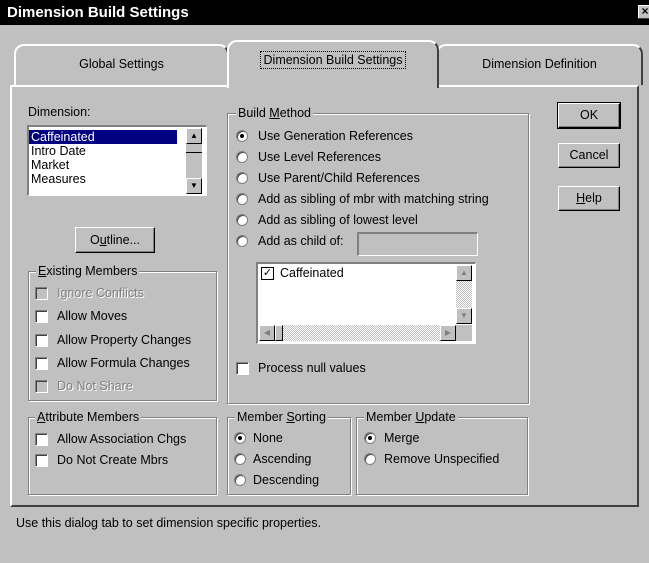 The image size is (649, 563). I want to click on legend-text: pdate, so click(440, 417).